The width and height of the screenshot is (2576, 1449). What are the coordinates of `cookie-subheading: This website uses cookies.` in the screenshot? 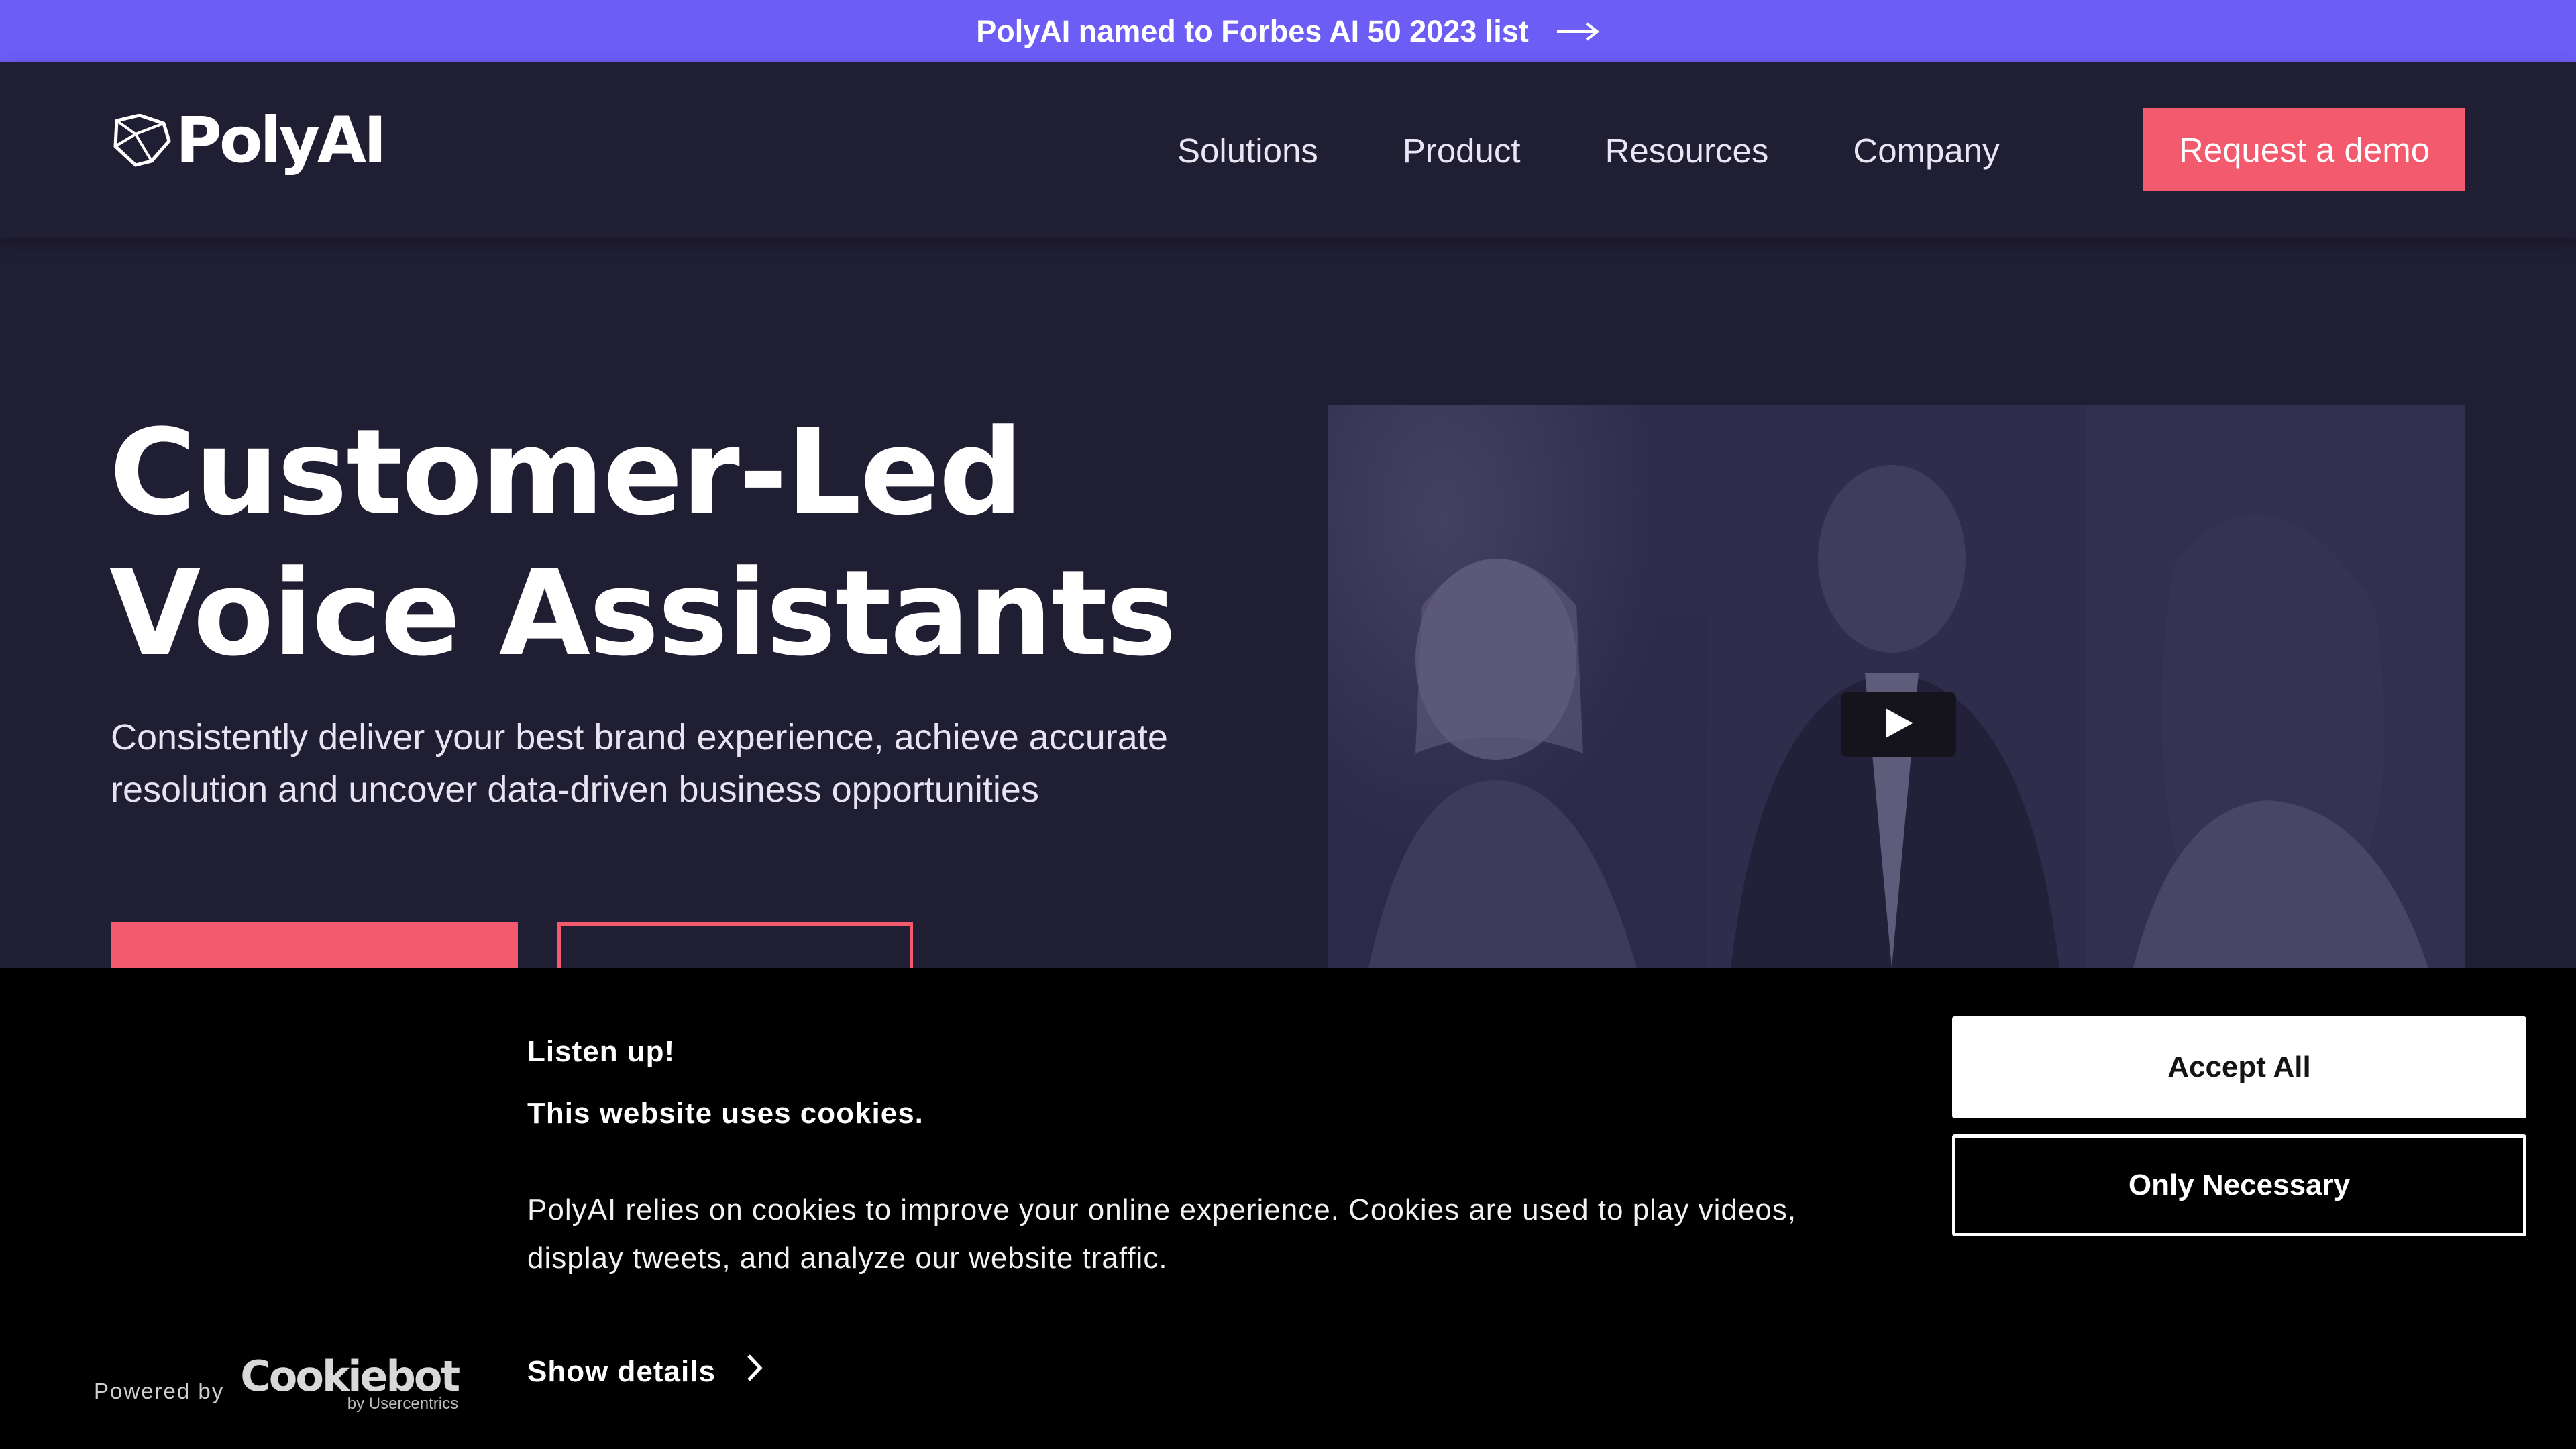 It's located at (725, 1113).